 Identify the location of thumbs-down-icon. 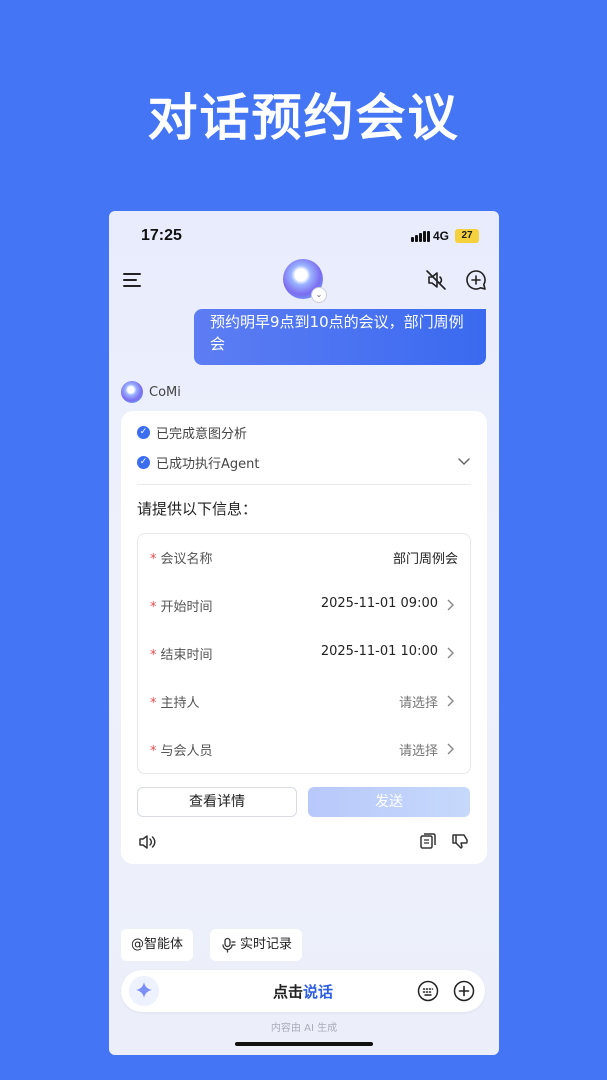
(460, 841).